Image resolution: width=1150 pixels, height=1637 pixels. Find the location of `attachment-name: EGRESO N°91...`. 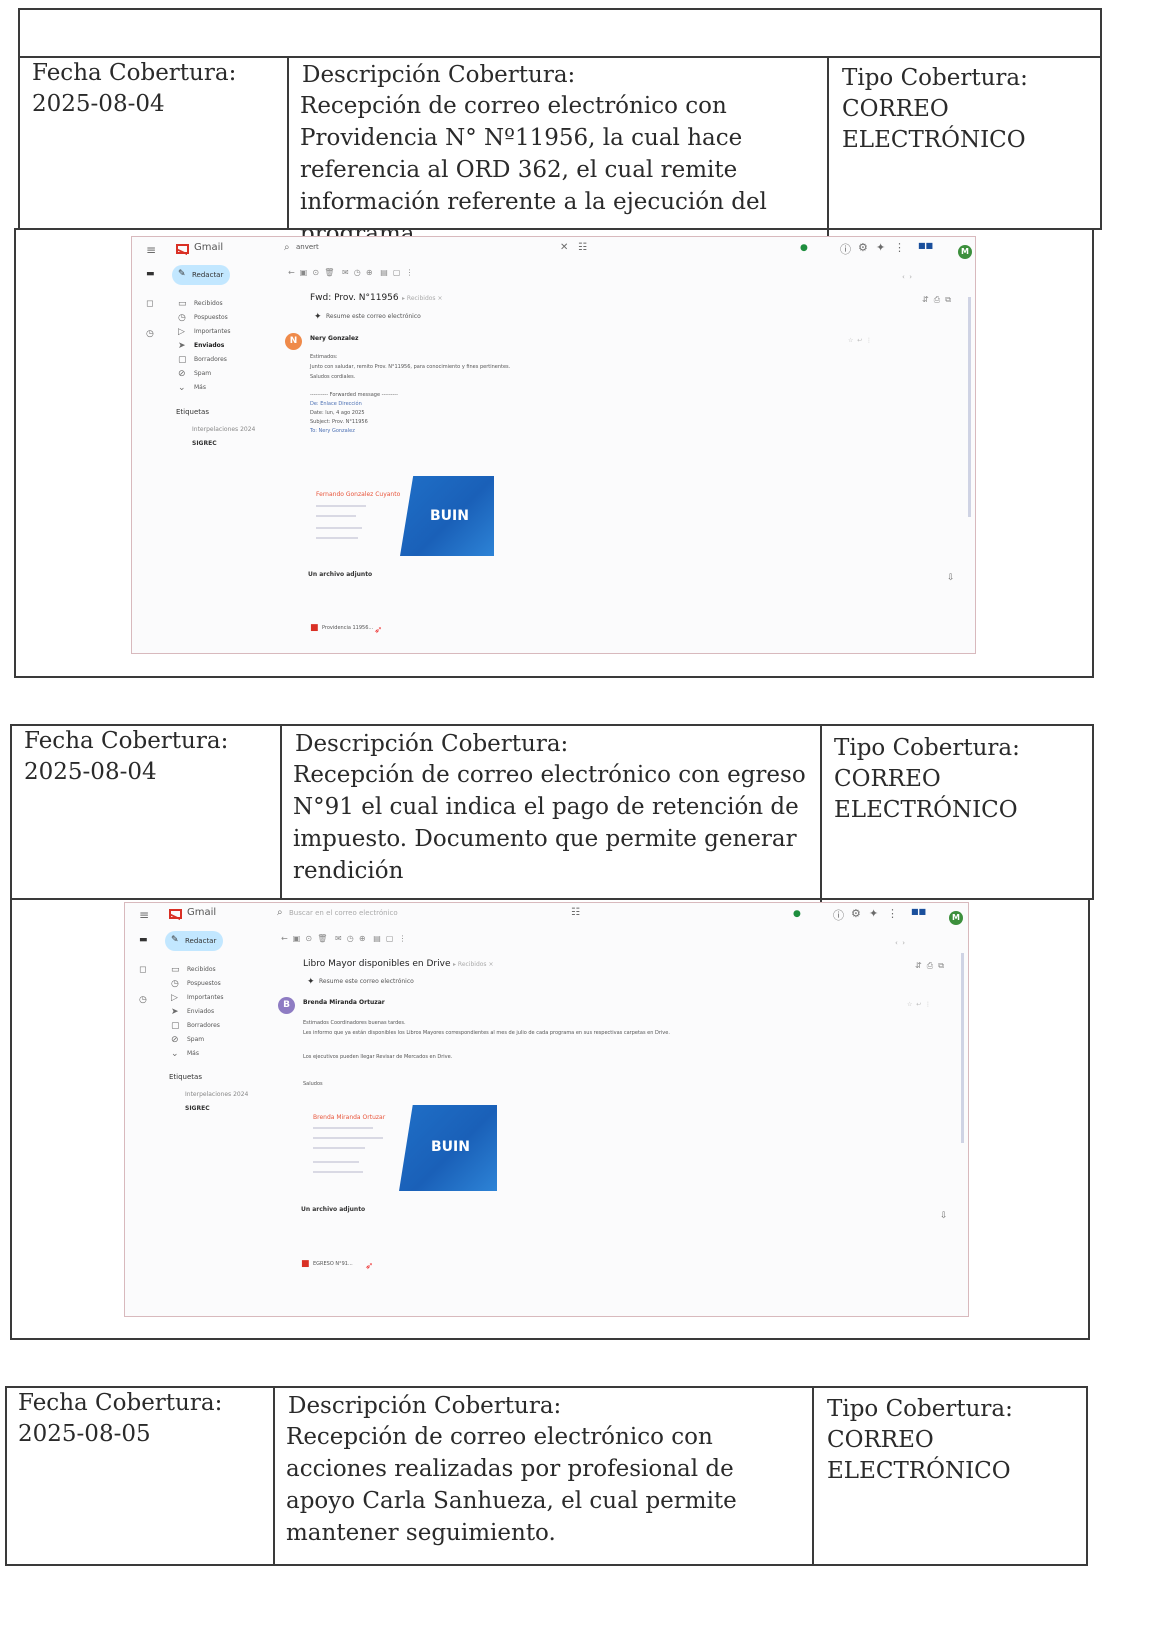

attachment-name: EGRESO N°91... is located at coordinates (333, 1264).